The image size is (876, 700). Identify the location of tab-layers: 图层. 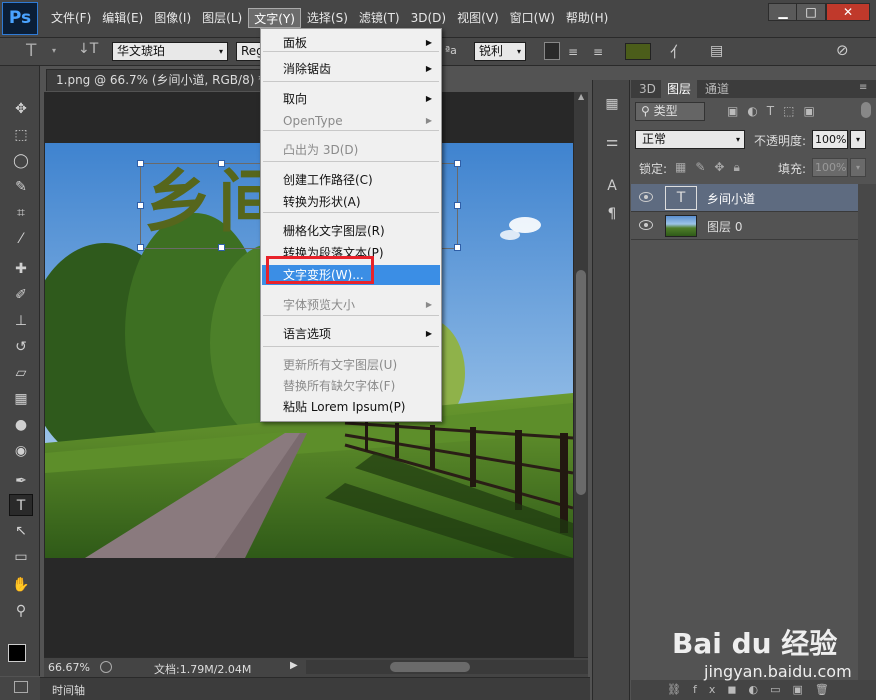
(679, 89).